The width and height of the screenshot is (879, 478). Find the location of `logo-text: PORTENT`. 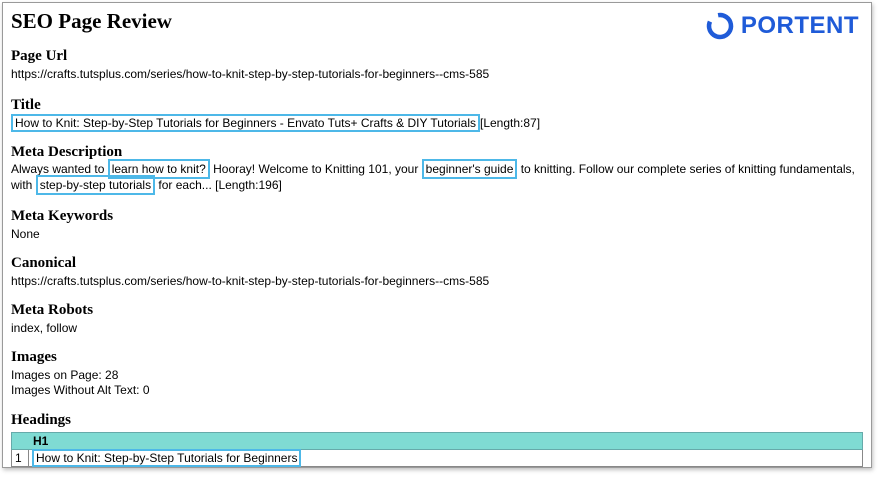

logo-text: PORTENT is located at coordinates (799, 25).